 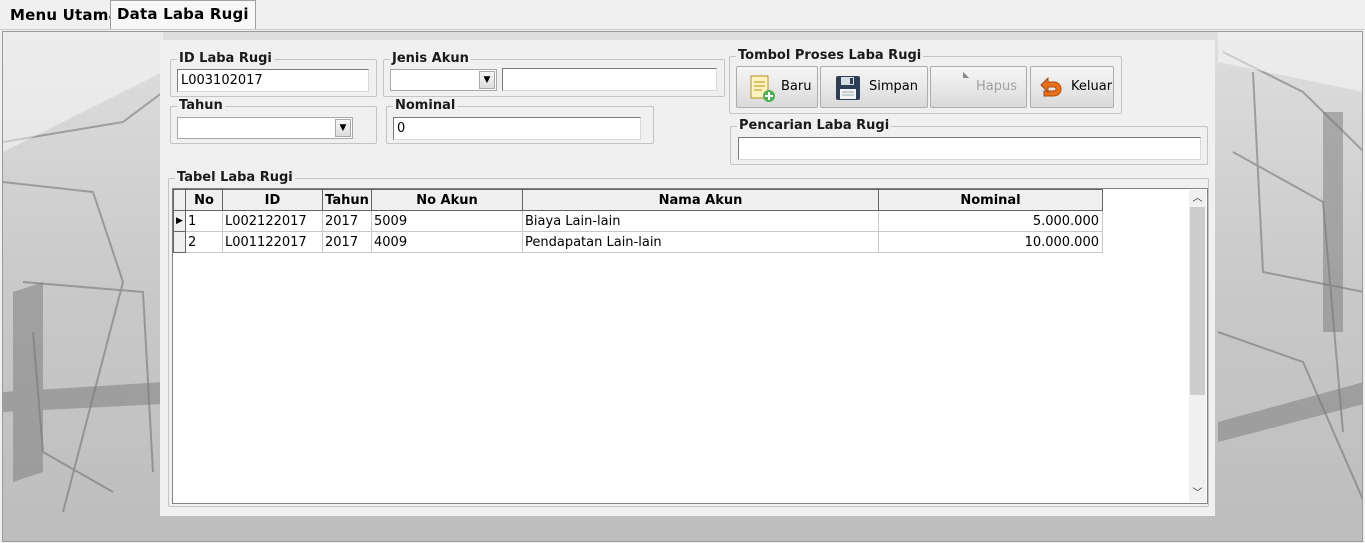 What do you see at coordinates (447, 200) in the screenshot?
I see `column-header-no-akun: No Akun` at bounding box center [447, 200].